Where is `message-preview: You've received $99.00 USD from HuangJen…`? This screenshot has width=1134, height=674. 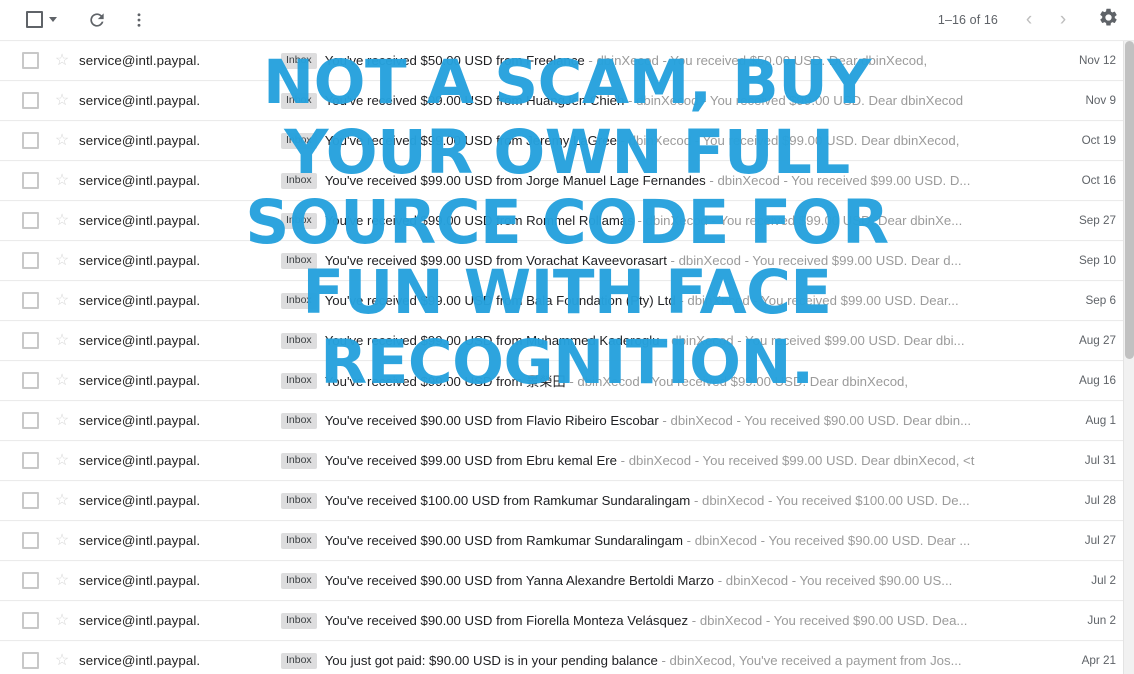 message-preview: You've received $99.00 USD from HuangJen… is located at coordinates (688, 100).